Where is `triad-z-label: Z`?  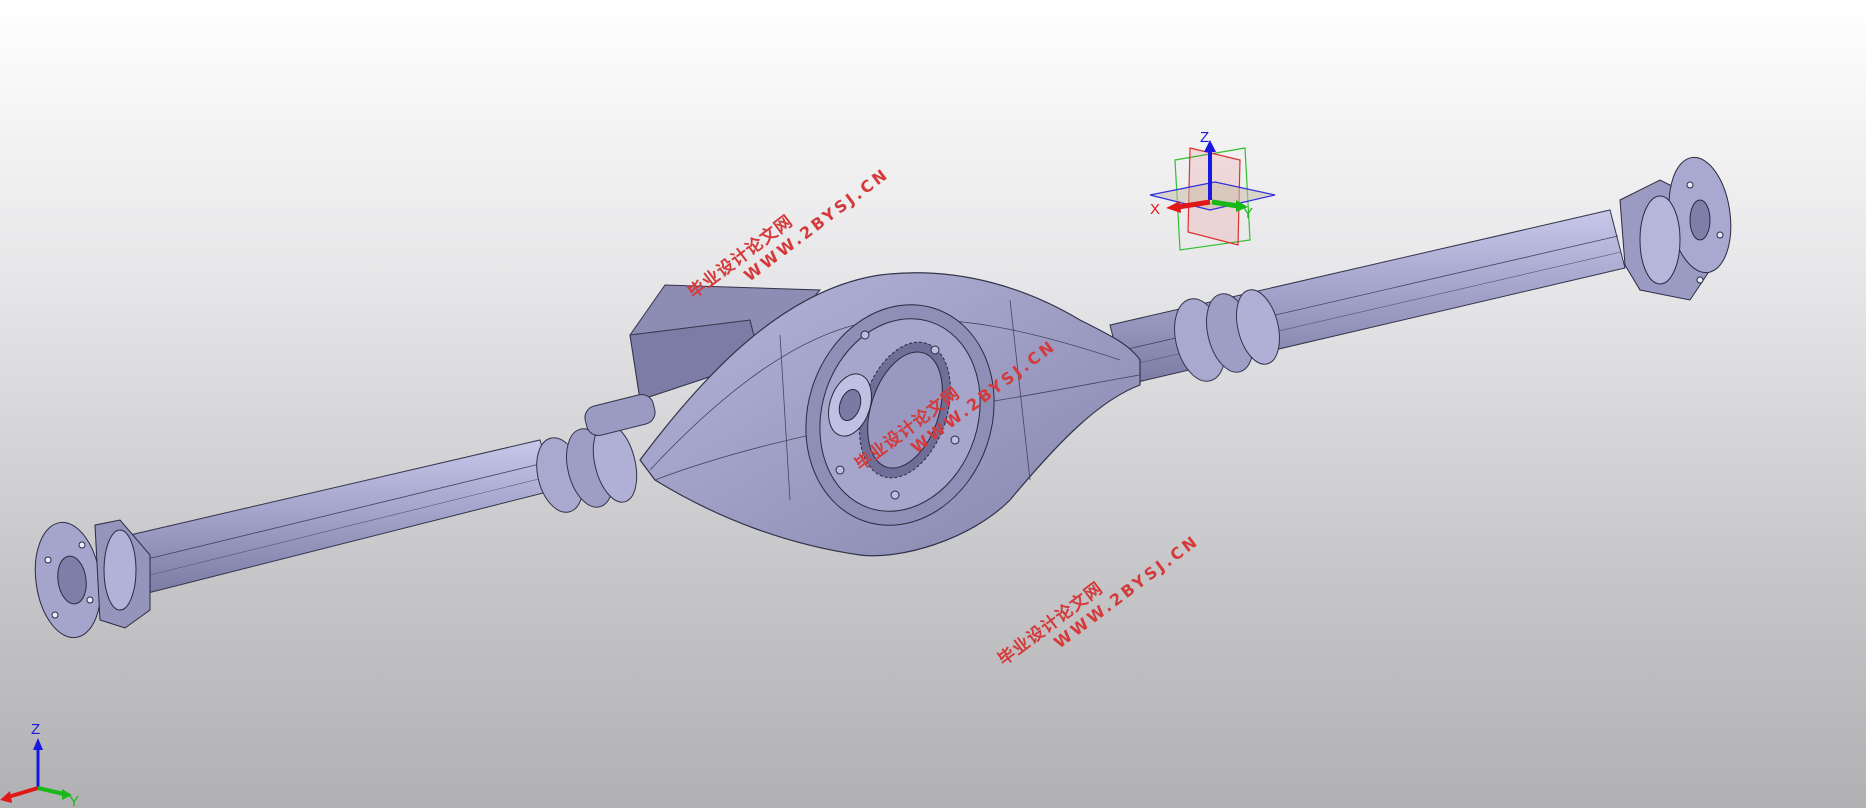
triad-z-label: Z is located at coordinates (1204, 137).